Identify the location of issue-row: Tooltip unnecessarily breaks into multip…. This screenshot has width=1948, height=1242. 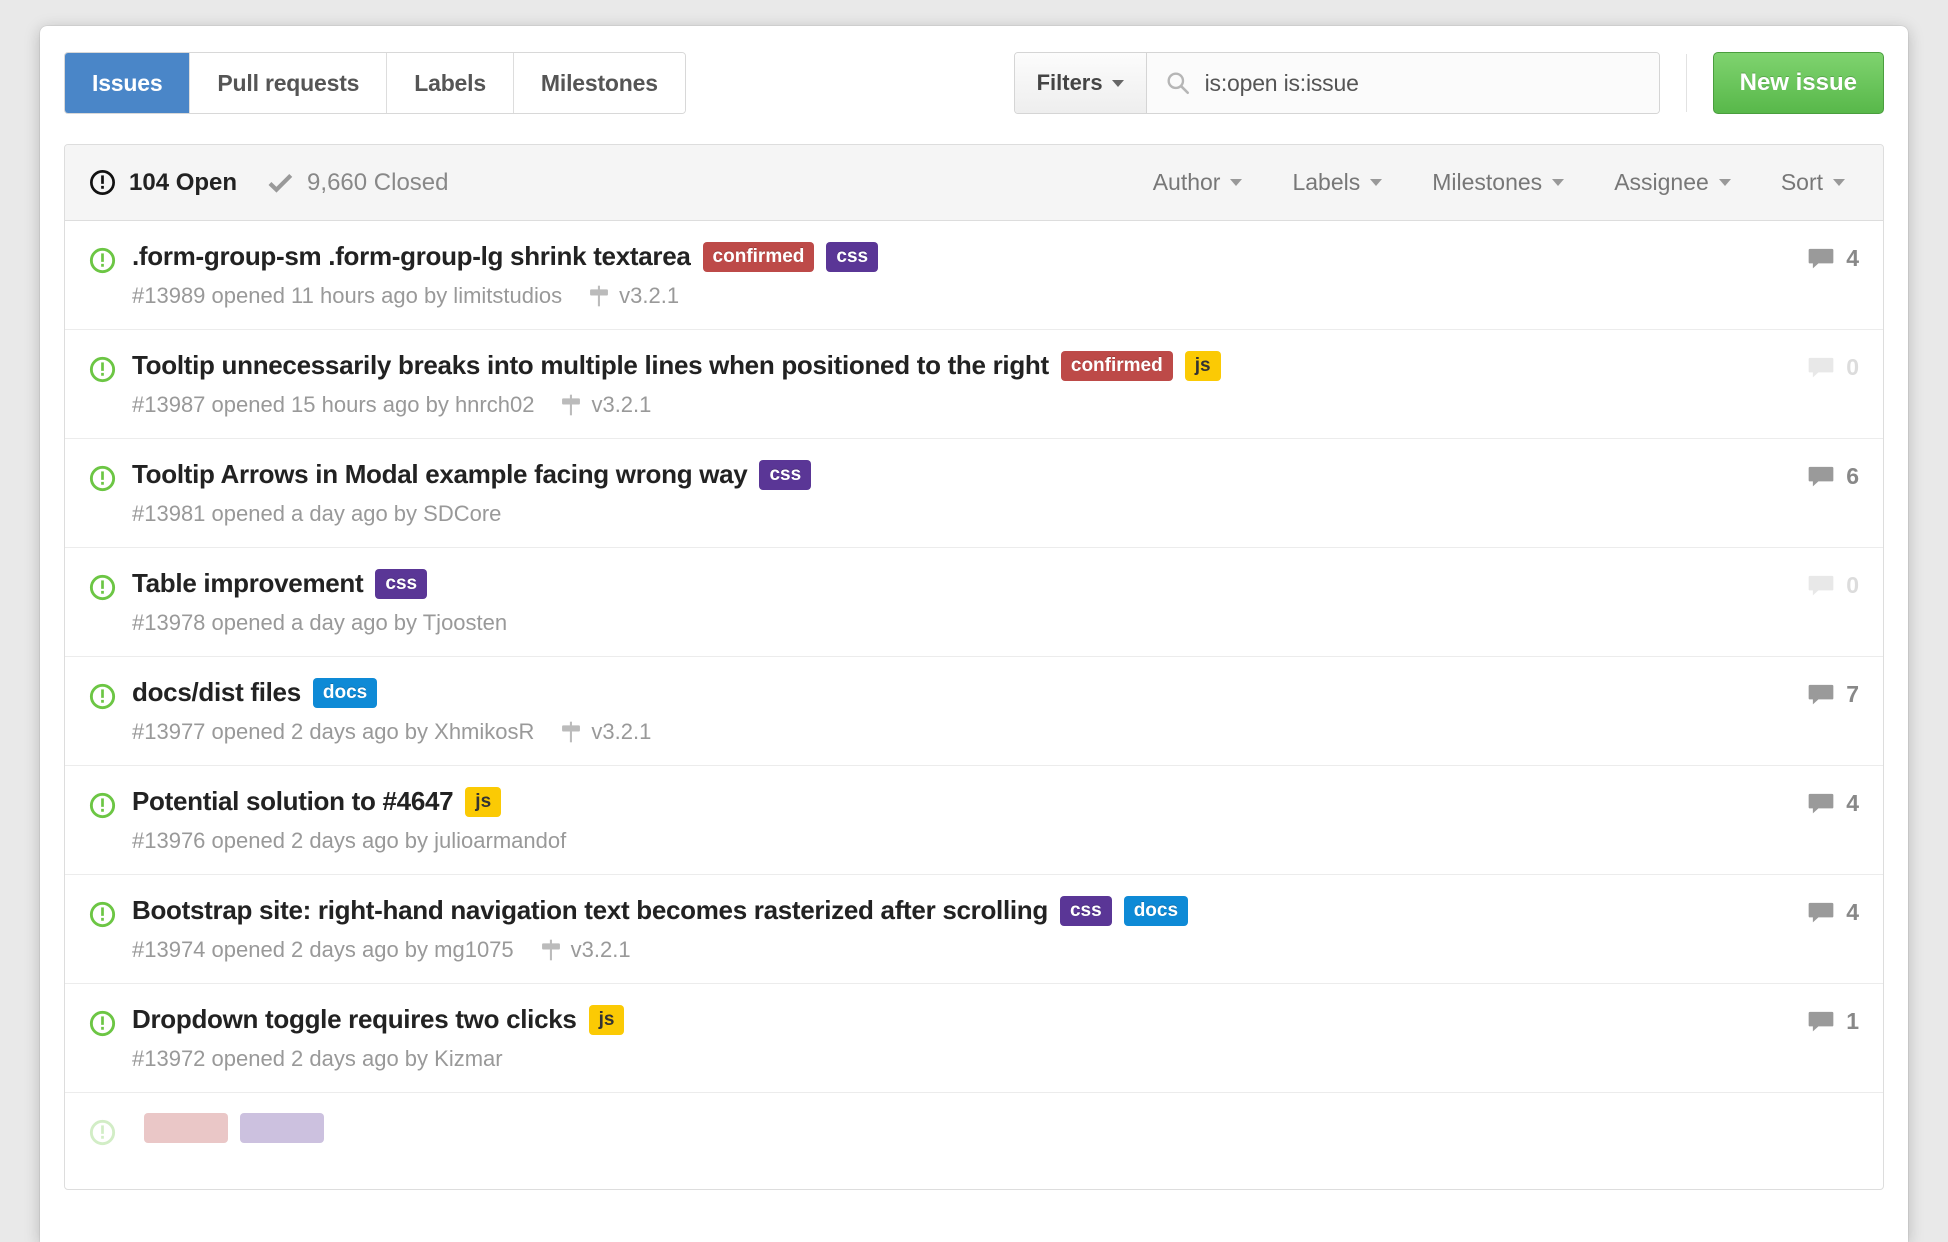
(974, 384).